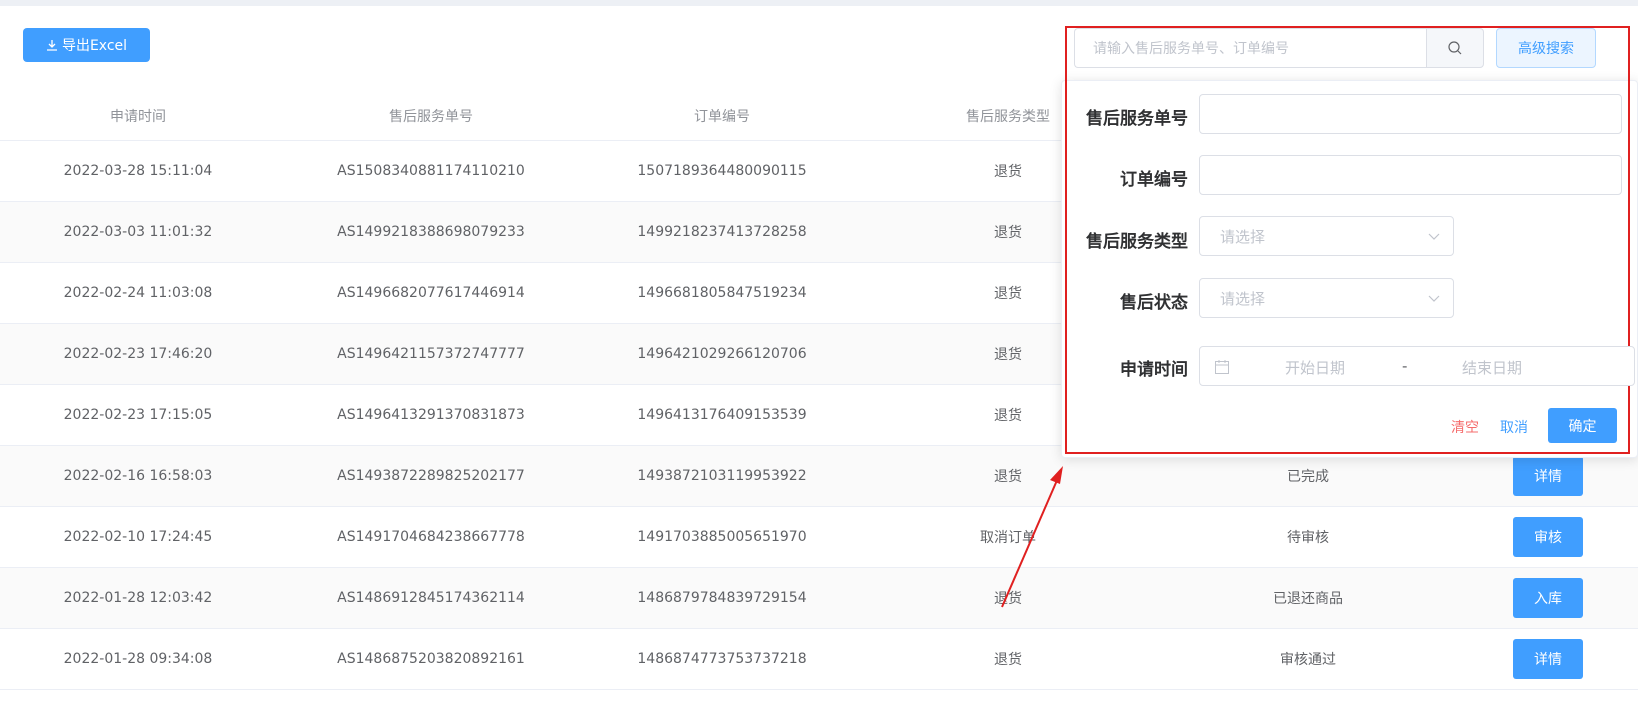 This screenshot has height=711, width=1638. I want to click on label-order-no: 订单编号, so click(1154, 180).